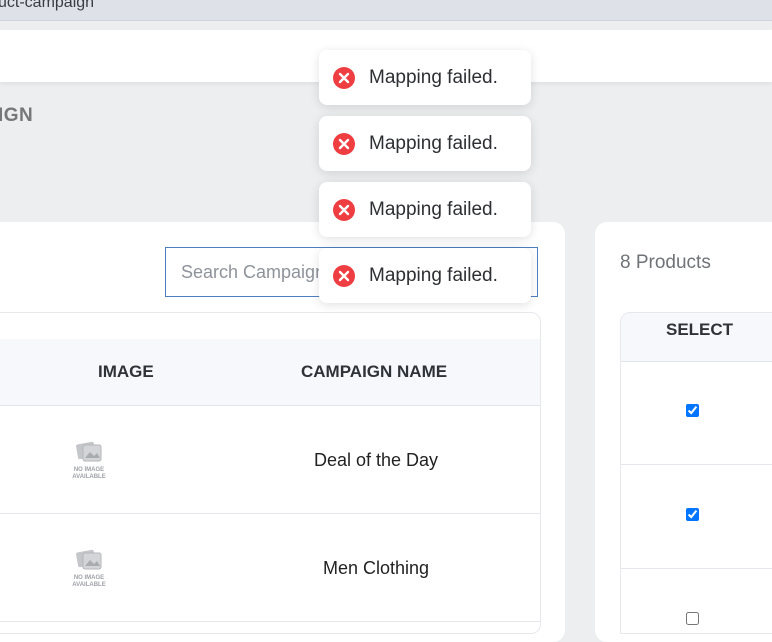  Describe the element at coordinates (126, 371) in the screenshot. I see `column-header-image: IMAGE` at that location.